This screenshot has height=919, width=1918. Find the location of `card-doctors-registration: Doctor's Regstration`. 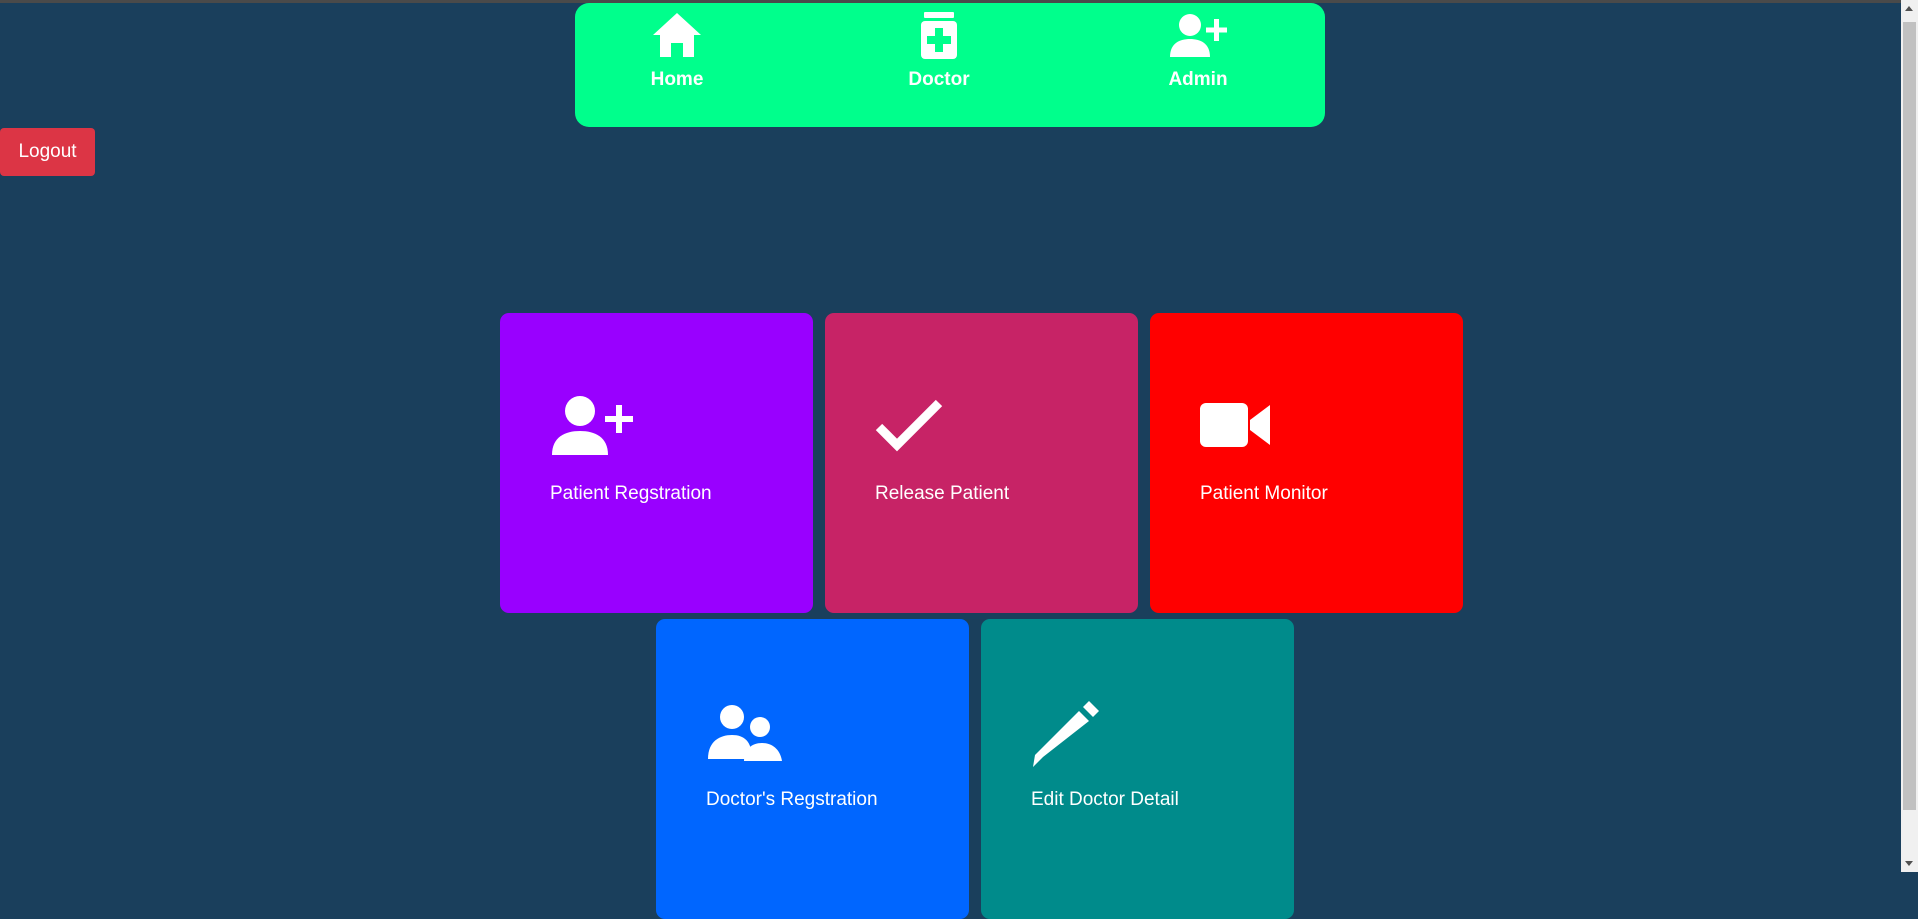

card-doctors-registration: Doctor's Regstration is located at coordinates (812, 769).